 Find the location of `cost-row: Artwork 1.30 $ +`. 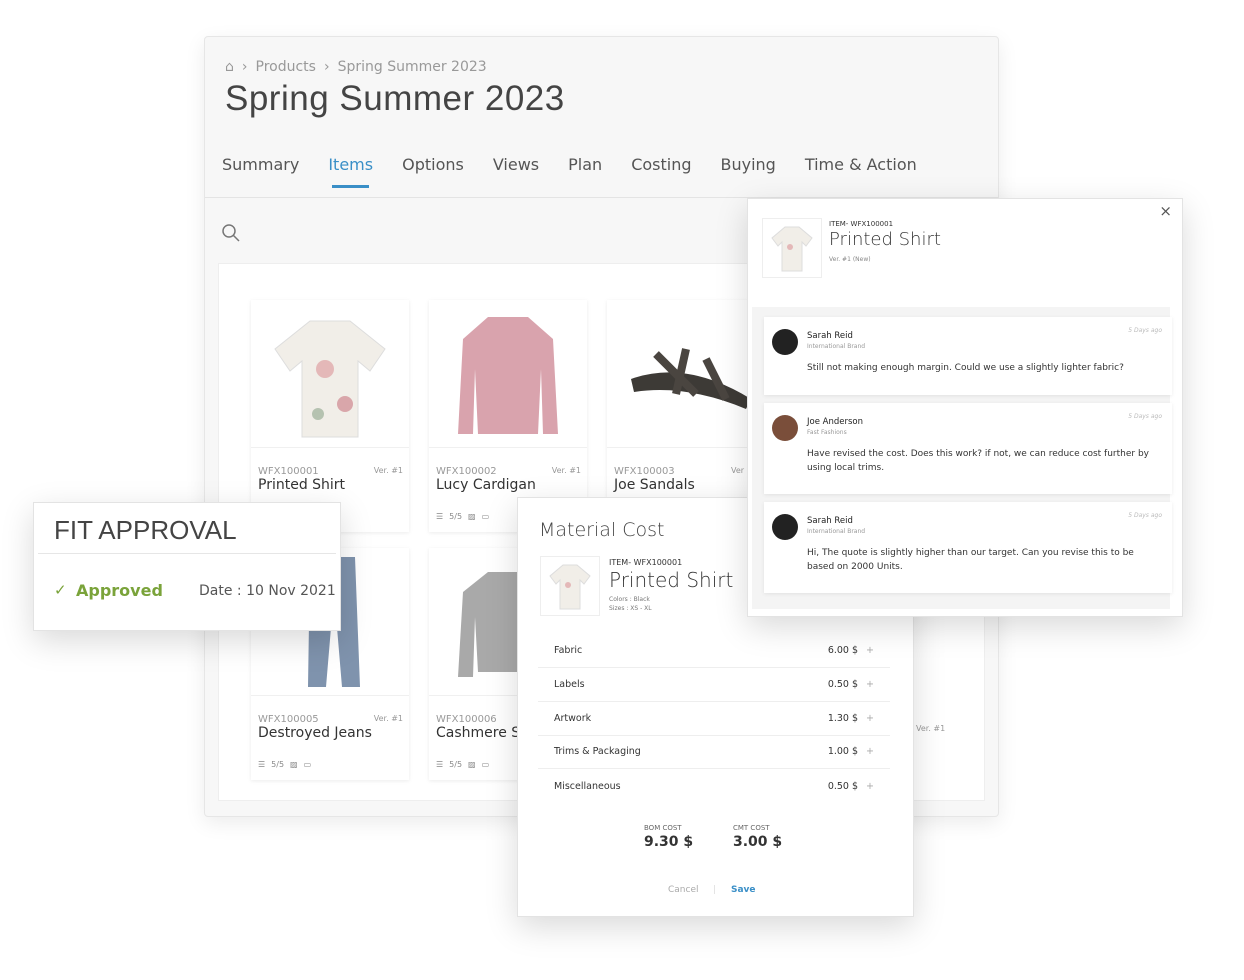

cost-row: Artwork 1.30 $ + is located at coordinates (714, 719).